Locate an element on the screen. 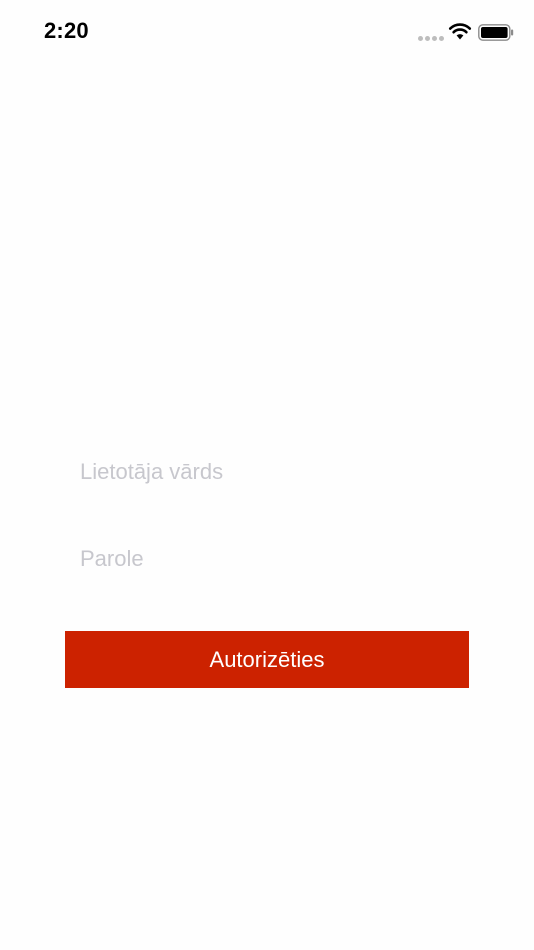 The image size is (534, 950). battery-icon is located at coordinates (496, 32).